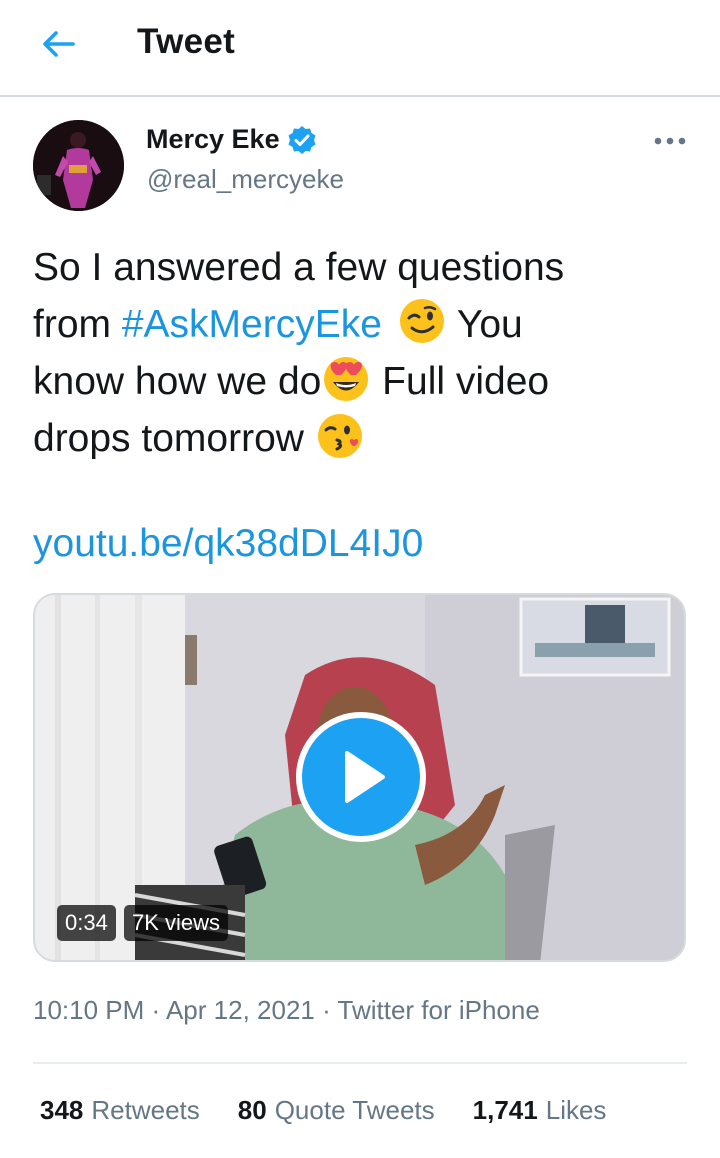 Image resolution: width=720 pixels, height=1158 pixels. I want to click on heart-eyes-face-icon, so click(346, 379).